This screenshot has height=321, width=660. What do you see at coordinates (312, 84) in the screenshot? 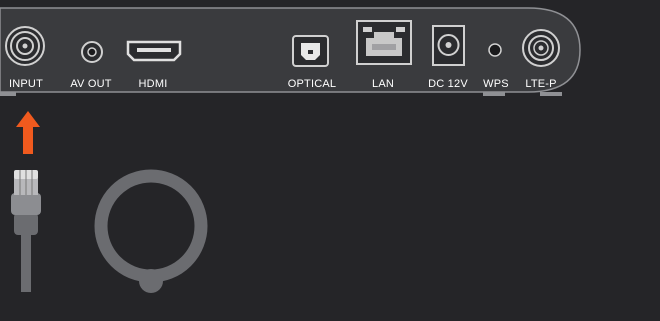
I see `port-label-optical: OPTICAL` at bounding box center [312, 84].